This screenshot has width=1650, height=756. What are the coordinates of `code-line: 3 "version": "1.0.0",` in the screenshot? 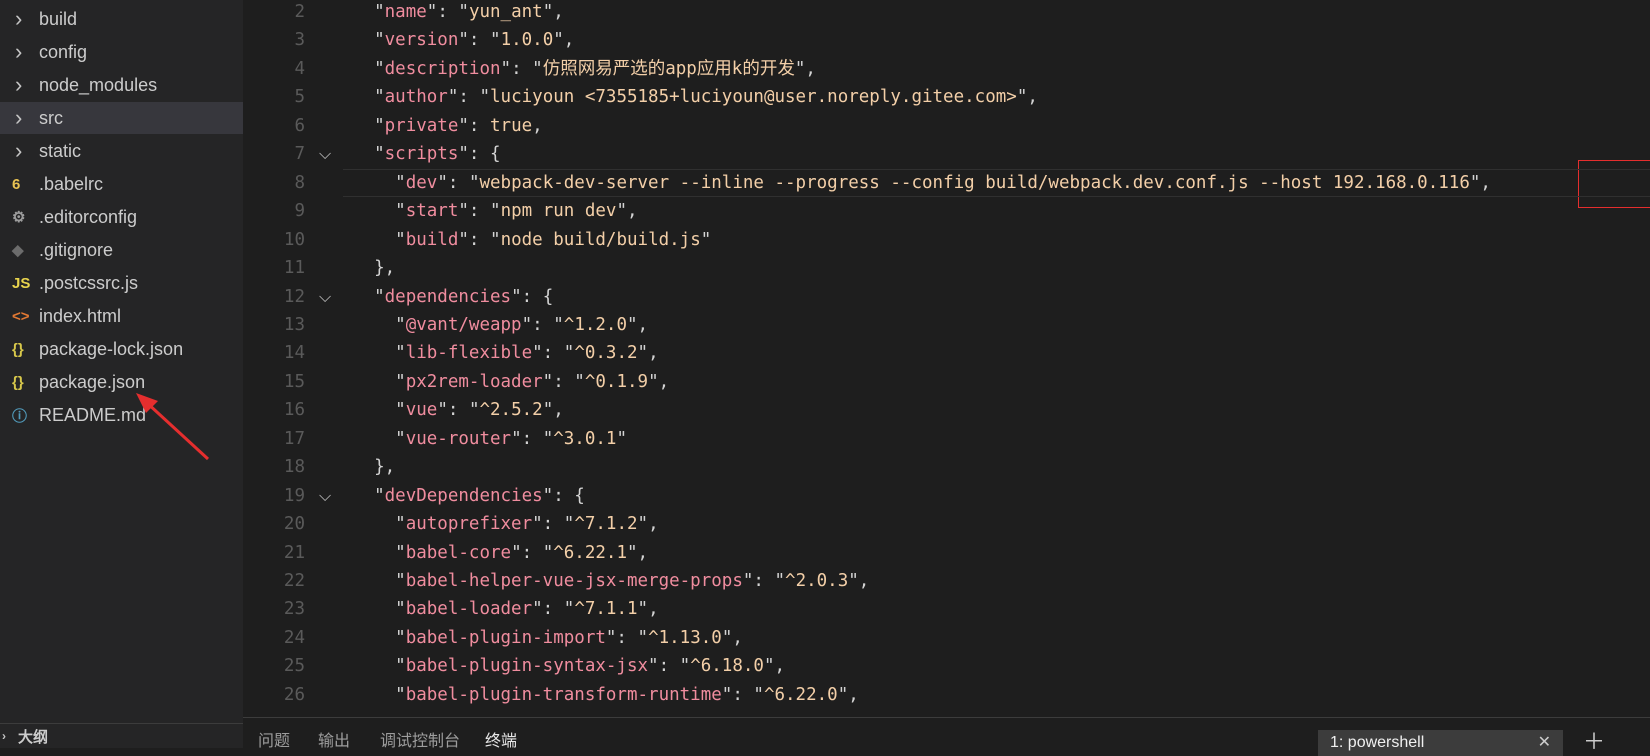 It's located at (946, 40).